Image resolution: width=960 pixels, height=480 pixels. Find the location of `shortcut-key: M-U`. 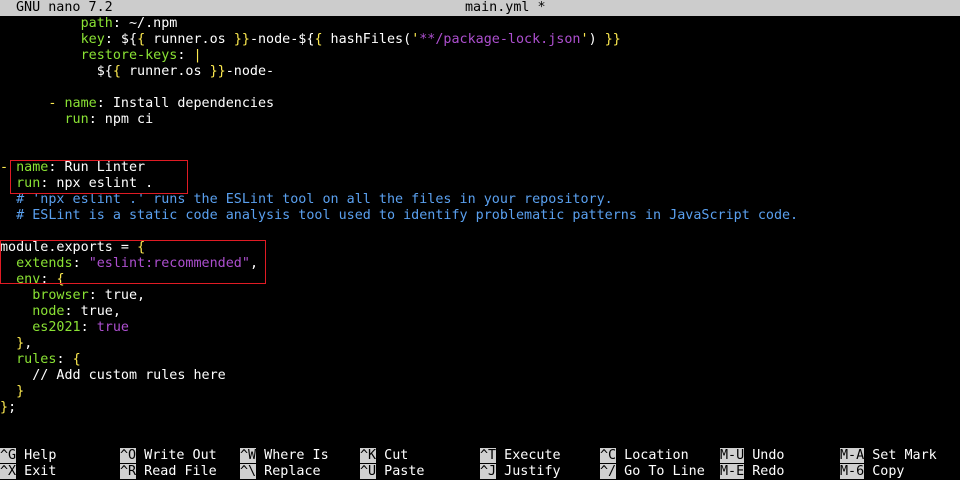

shortcut-key: M-U is located at coordinates (732, 455).